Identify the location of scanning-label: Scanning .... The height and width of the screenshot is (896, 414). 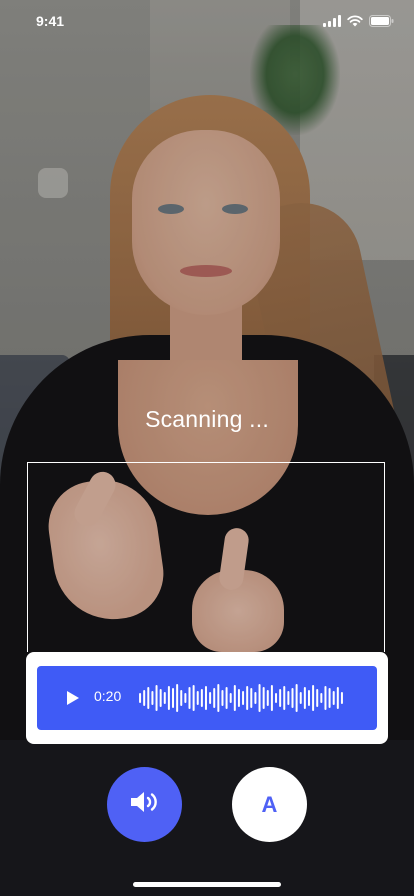
(207, 419).